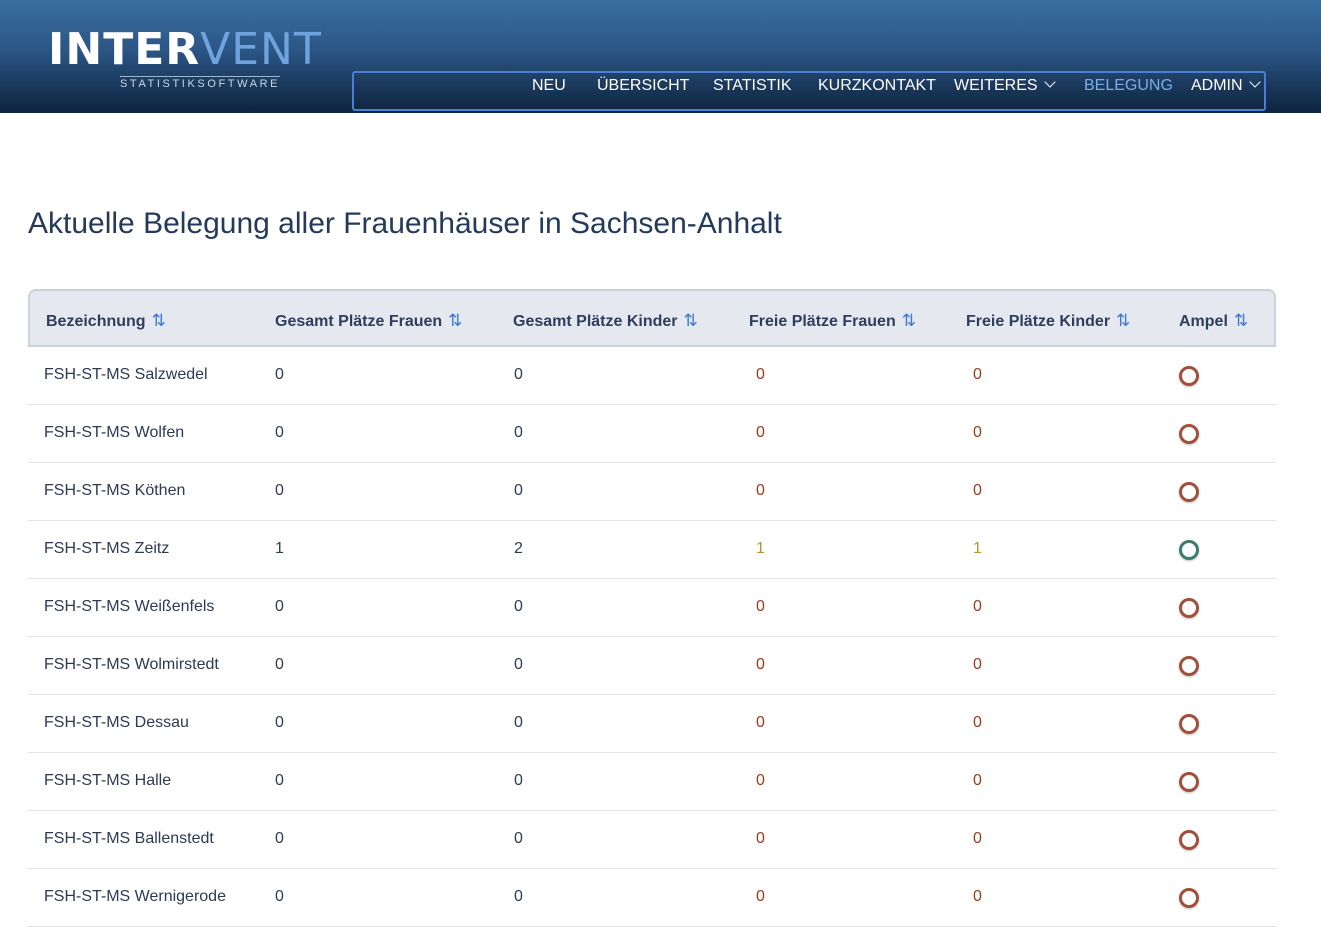 The height and width of the screenshot is (927, 1321). I want to click on nav-item-kurzkontakt: KURZKONTAKT, so click(877, 86).